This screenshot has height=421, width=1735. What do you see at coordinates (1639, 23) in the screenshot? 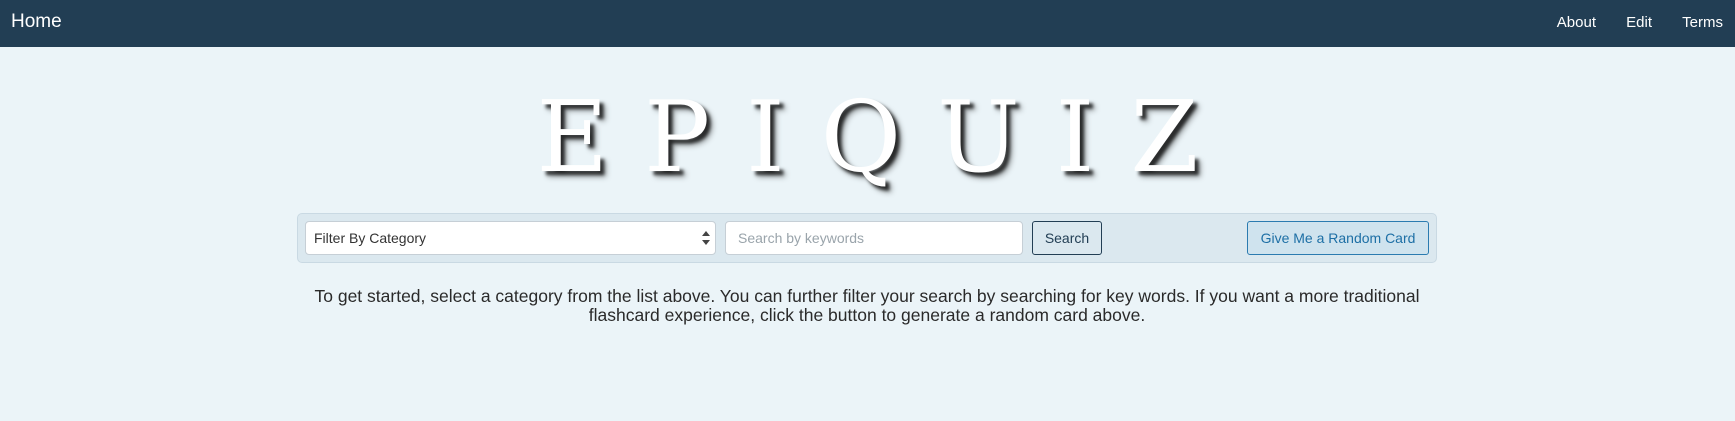
I see `nav-link-edit: Edit` at bounding box center [1639, 23].